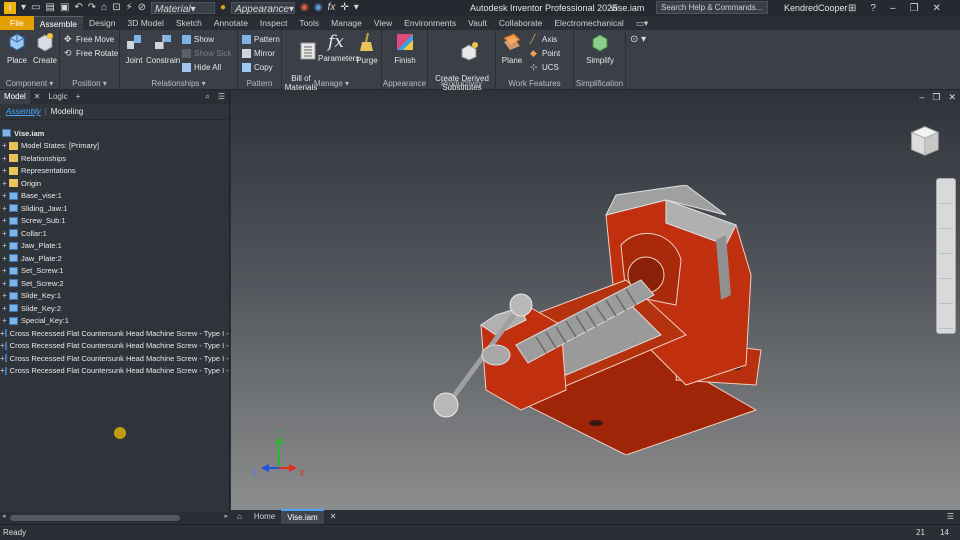  What do you see at coordinates (946, 268) in the screenshot?
I see `orbit-icon` at bounding box center [946, 268].